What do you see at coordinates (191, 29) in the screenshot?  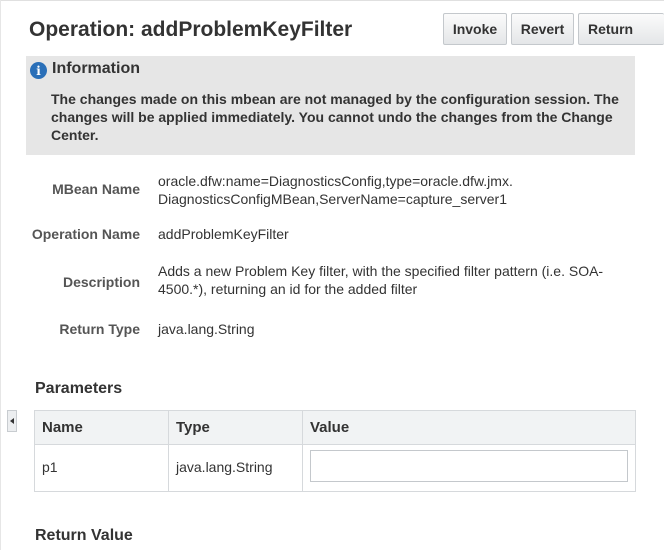 I see `page-title: Operation: addProblemKeyFilter` at bounding box center [191, 29].